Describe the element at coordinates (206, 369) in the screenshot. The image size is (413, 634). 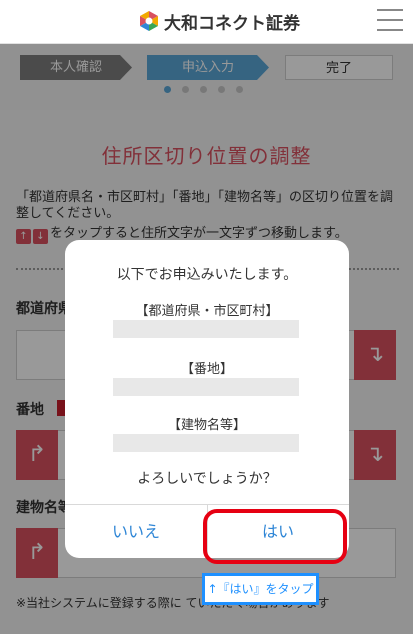
I see `dialog-label-banchi: 【番地】` at that location.